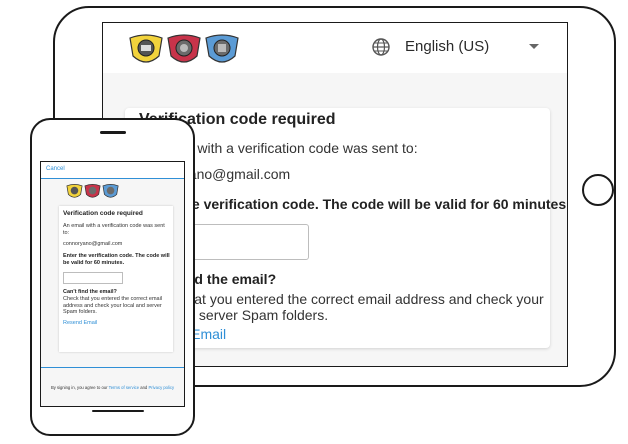  I want to click on privacy-policy-link: Privacy policy, so click(161, 387).